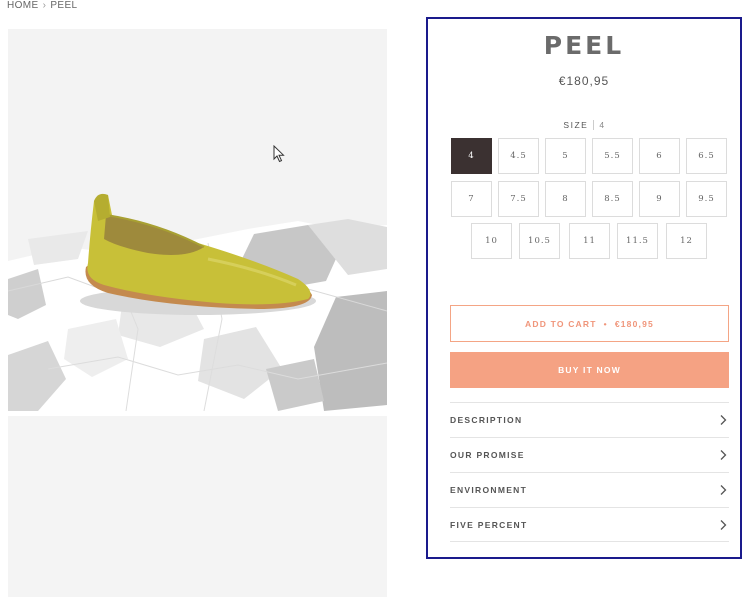 Image resolution: width=750 pixels, height=597 pixels. I want to click on size-option-9-5: 9.5, so click(706, 199).